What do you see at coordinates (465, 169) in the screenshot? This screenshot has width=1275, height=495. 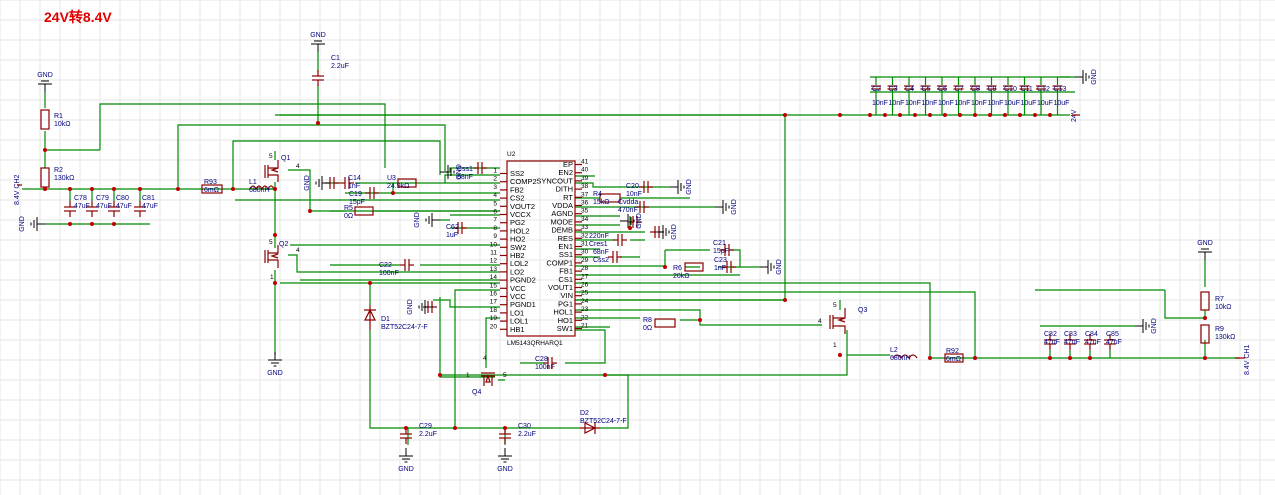 I see `component-label: Css1` at bounding box center [465, 169].